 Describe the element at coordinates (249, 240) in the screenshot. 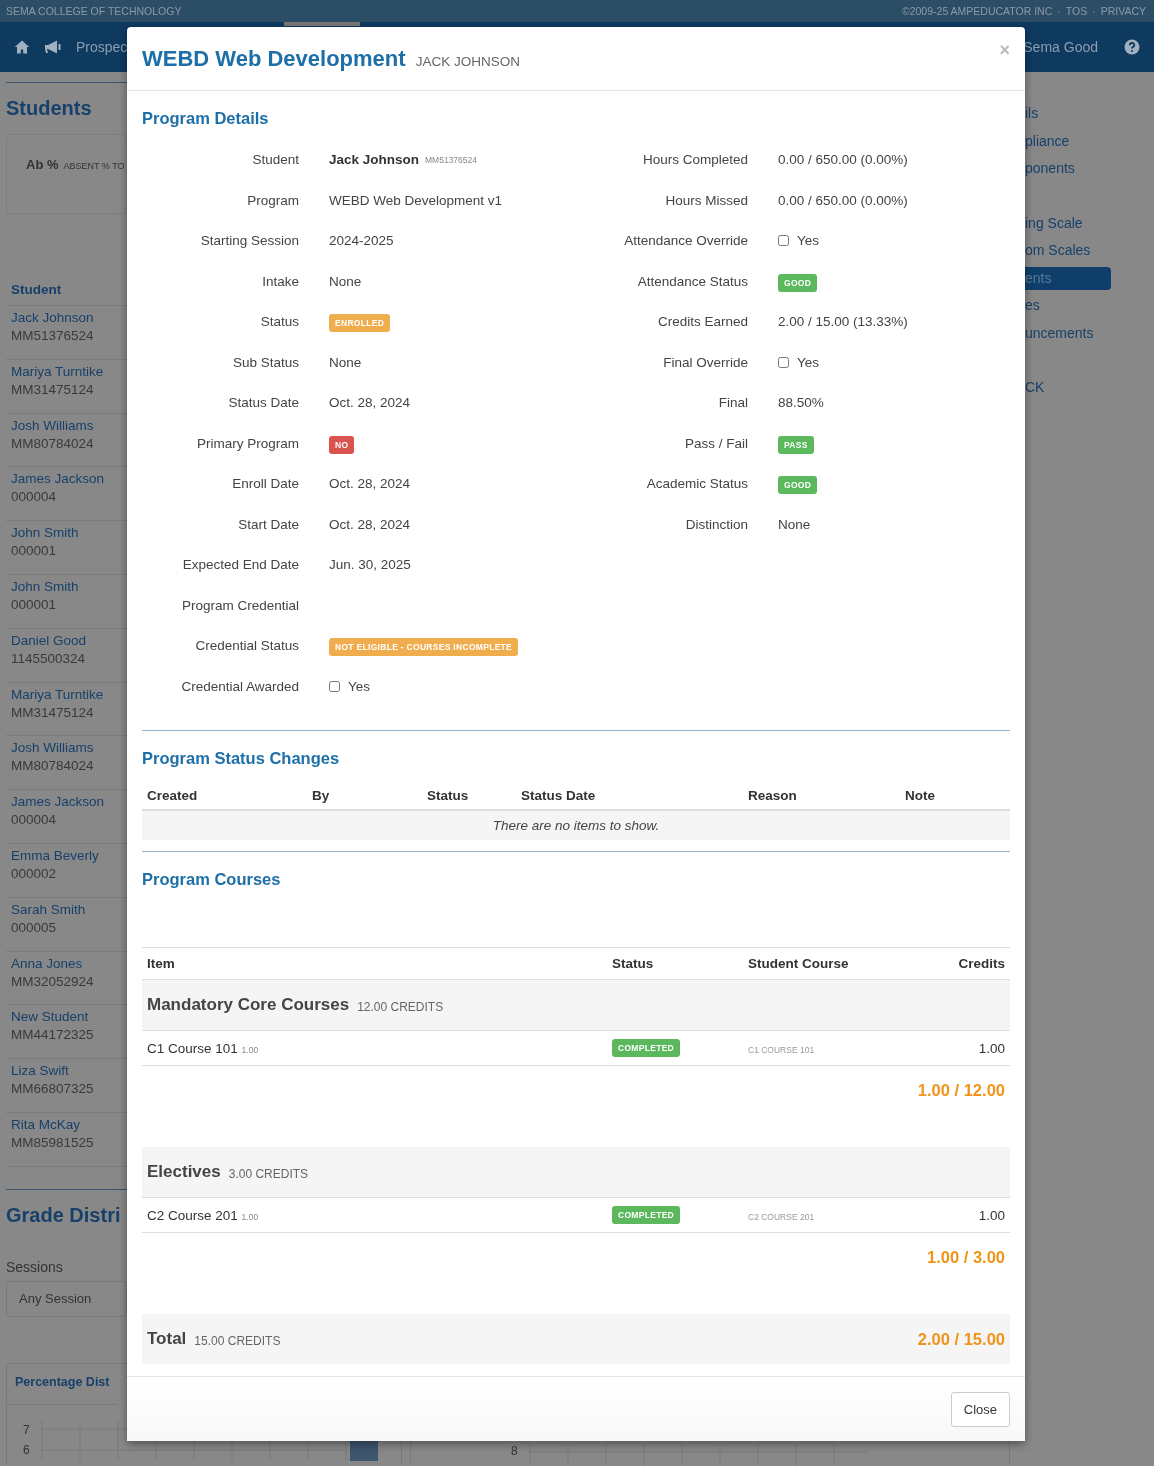

I see `field-label: Starting Session` at that location.